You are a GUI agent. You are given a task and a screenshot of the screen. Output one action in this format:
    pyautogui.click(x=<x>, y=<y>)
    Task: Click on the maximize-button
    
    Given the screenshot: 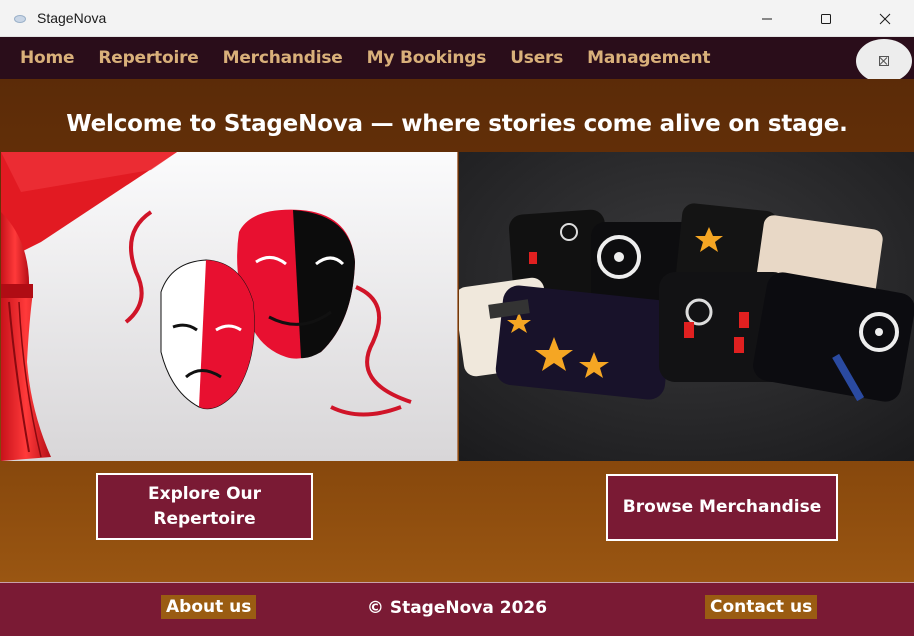 What is the action you would take?
    pyautogui.click(x=825, y=18)
    